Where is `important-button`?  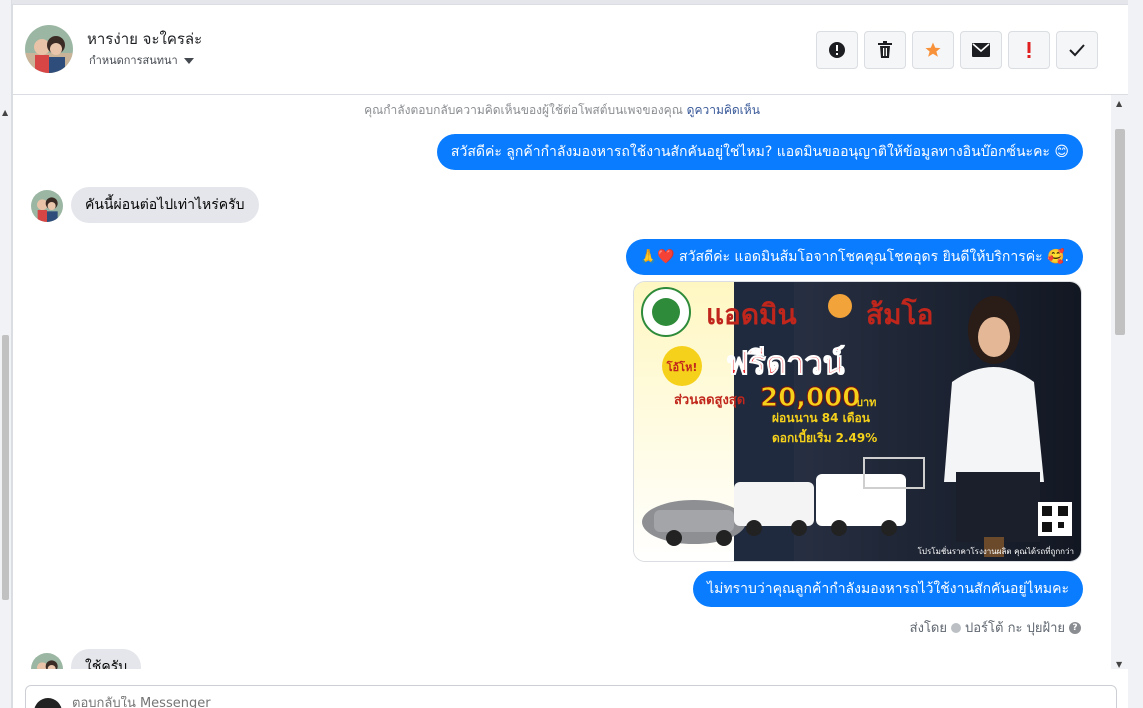
important-button is located at coordinates (1029, 50).